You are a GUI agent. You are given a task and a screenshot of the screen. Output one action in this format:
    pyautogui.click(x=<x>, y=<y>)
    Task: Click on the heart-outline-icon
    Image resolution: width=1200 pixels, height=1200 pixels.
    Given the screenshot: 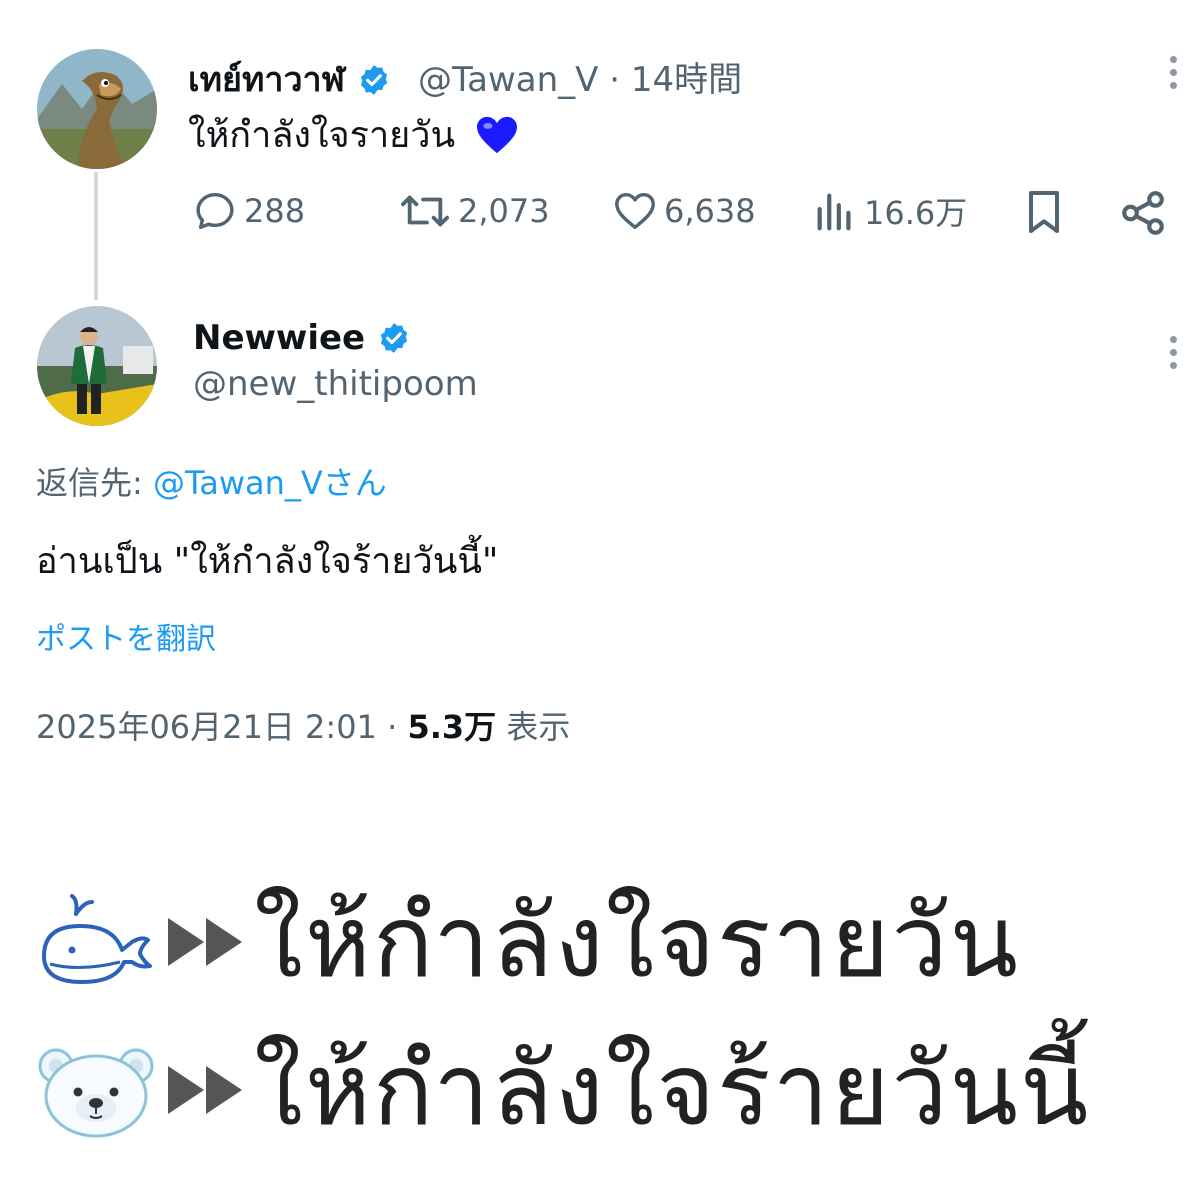 What is the action you would take?
    pyautogui.click(x=635, y=211)
    